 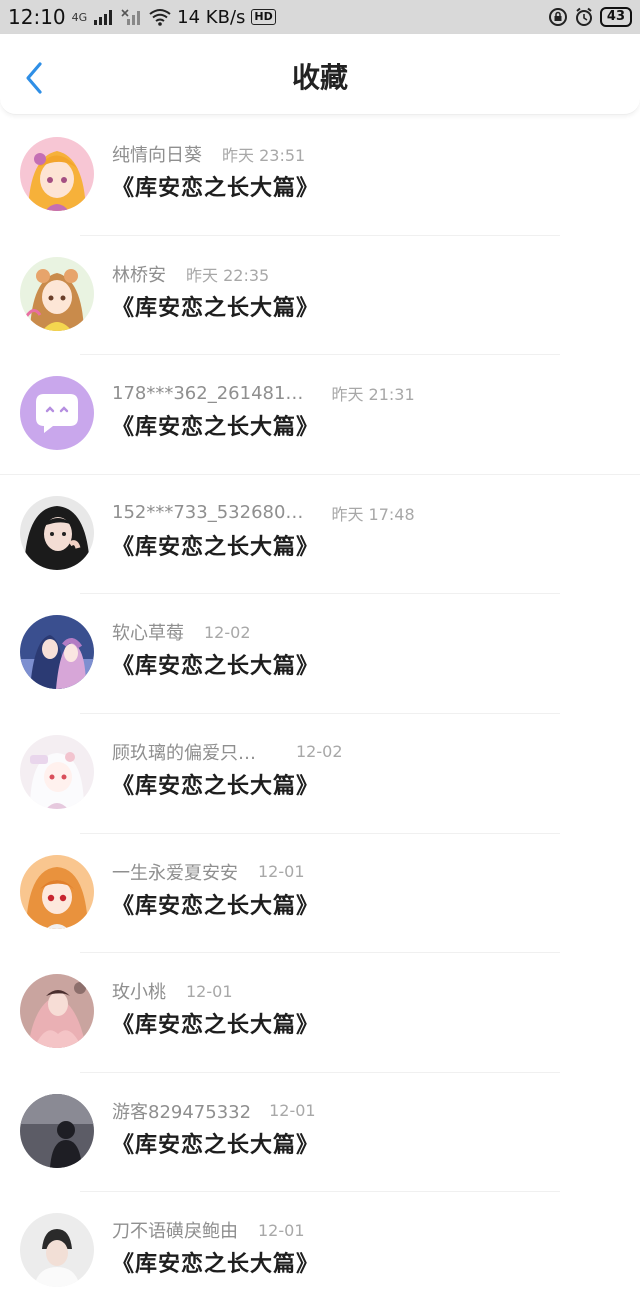 I want to click on list-item: 玫小桃 12-01 《库安恋之长大篇》, so click(x=320, y=1013).